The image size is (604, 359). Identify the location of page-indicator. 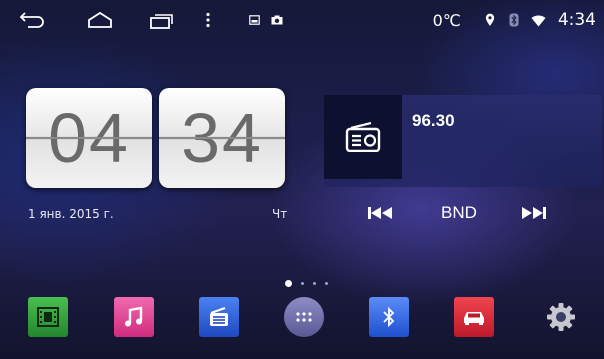
(311, 283).